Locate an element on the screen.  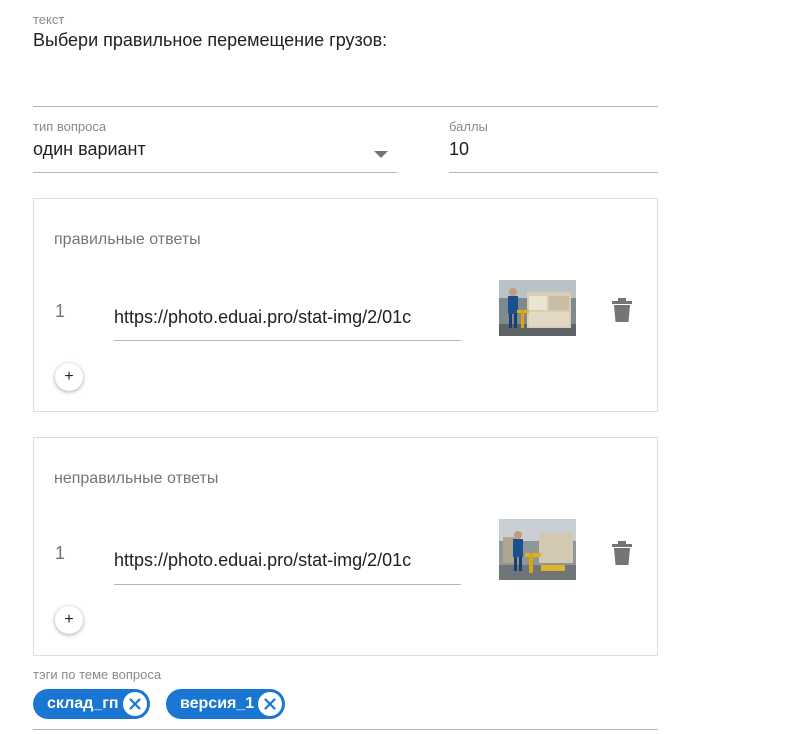
tag-chip: склад_гп is located at coordinates (91, 704).